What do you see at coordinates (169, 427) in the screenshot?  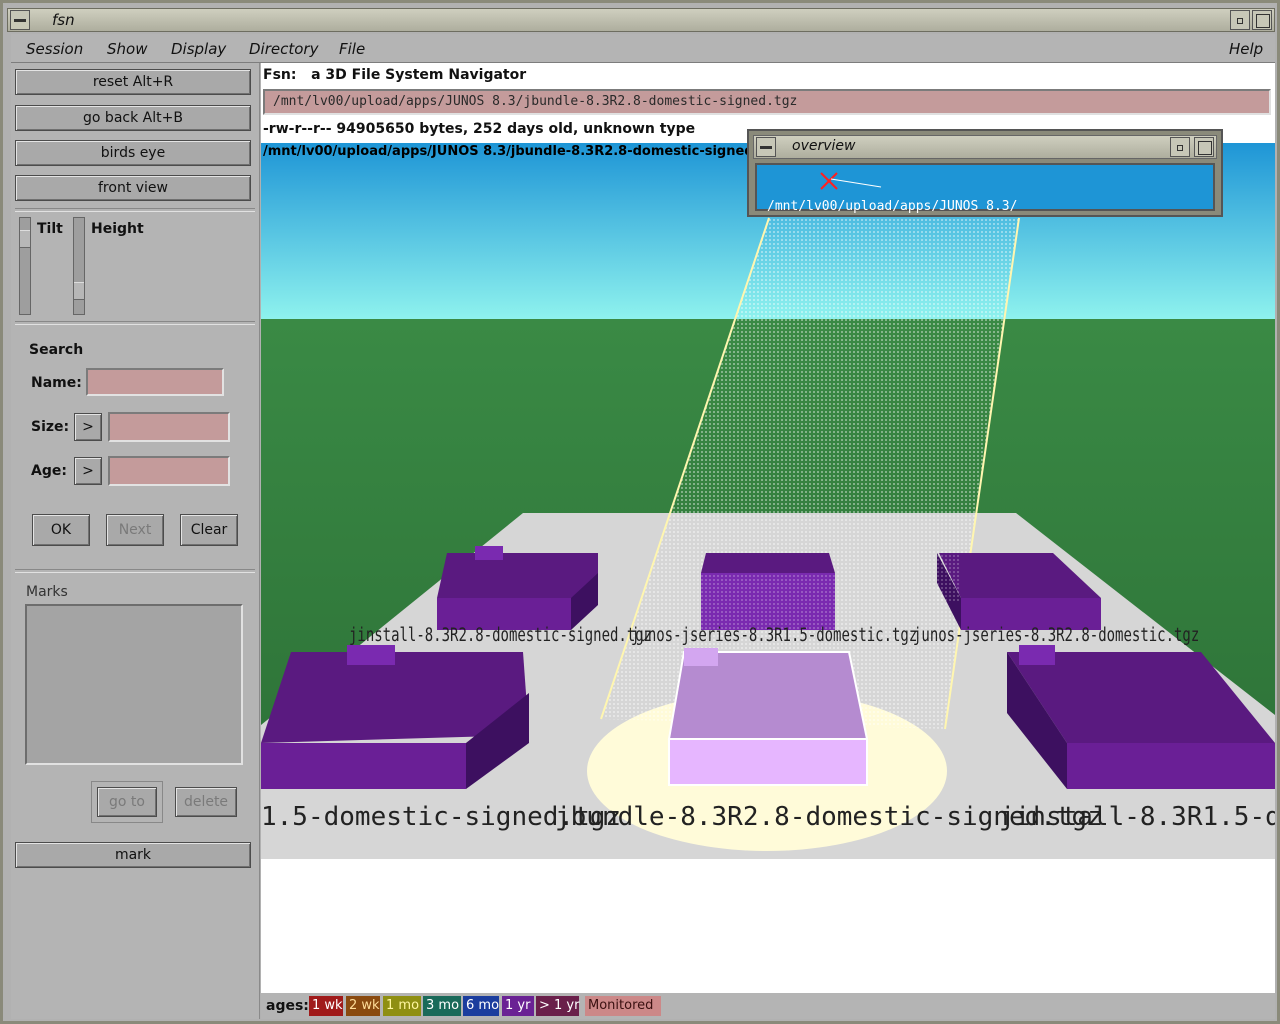 I see `size-search-input` at bounding box center [169, 427].